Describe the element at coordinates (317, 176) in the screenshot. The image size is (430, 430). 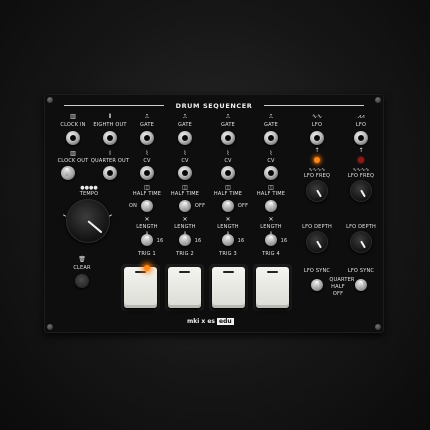
I see `lfo-freq-1-label: LFO FREQ` at that location.